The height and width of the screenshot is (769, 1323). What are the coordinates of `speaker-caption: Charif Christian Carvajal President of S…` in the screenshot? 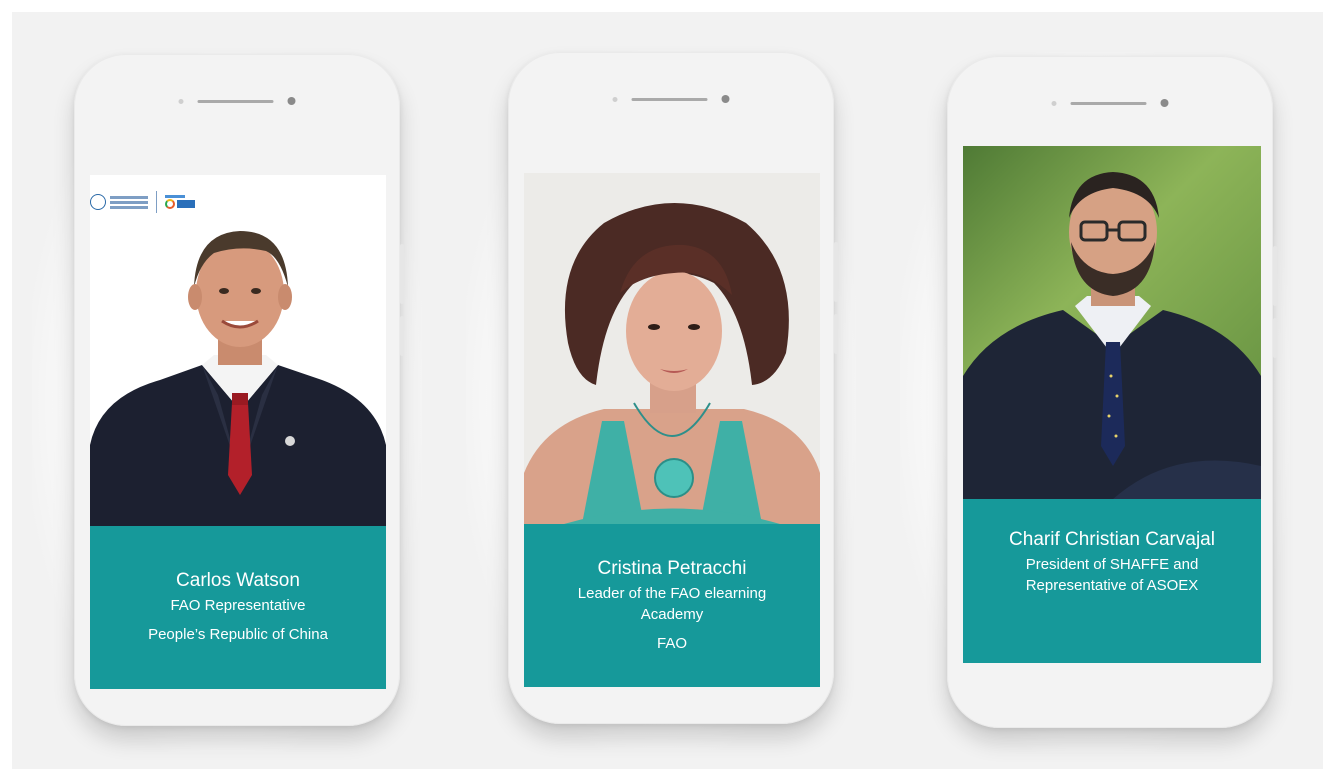 It's located at (1112, 581).